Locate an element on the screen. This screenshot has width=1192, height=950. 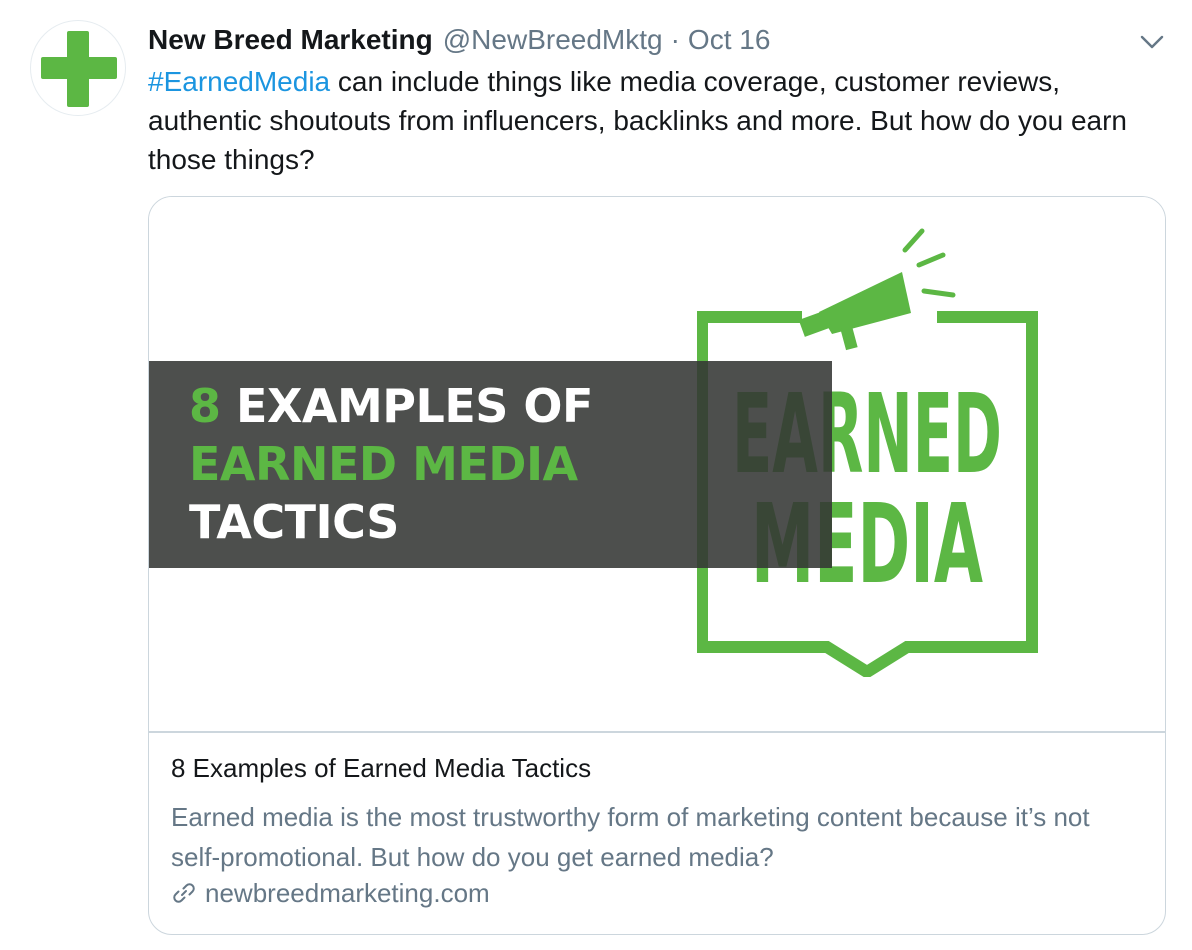
banner-line3: TACTICS is located at coordinates (294, 522).